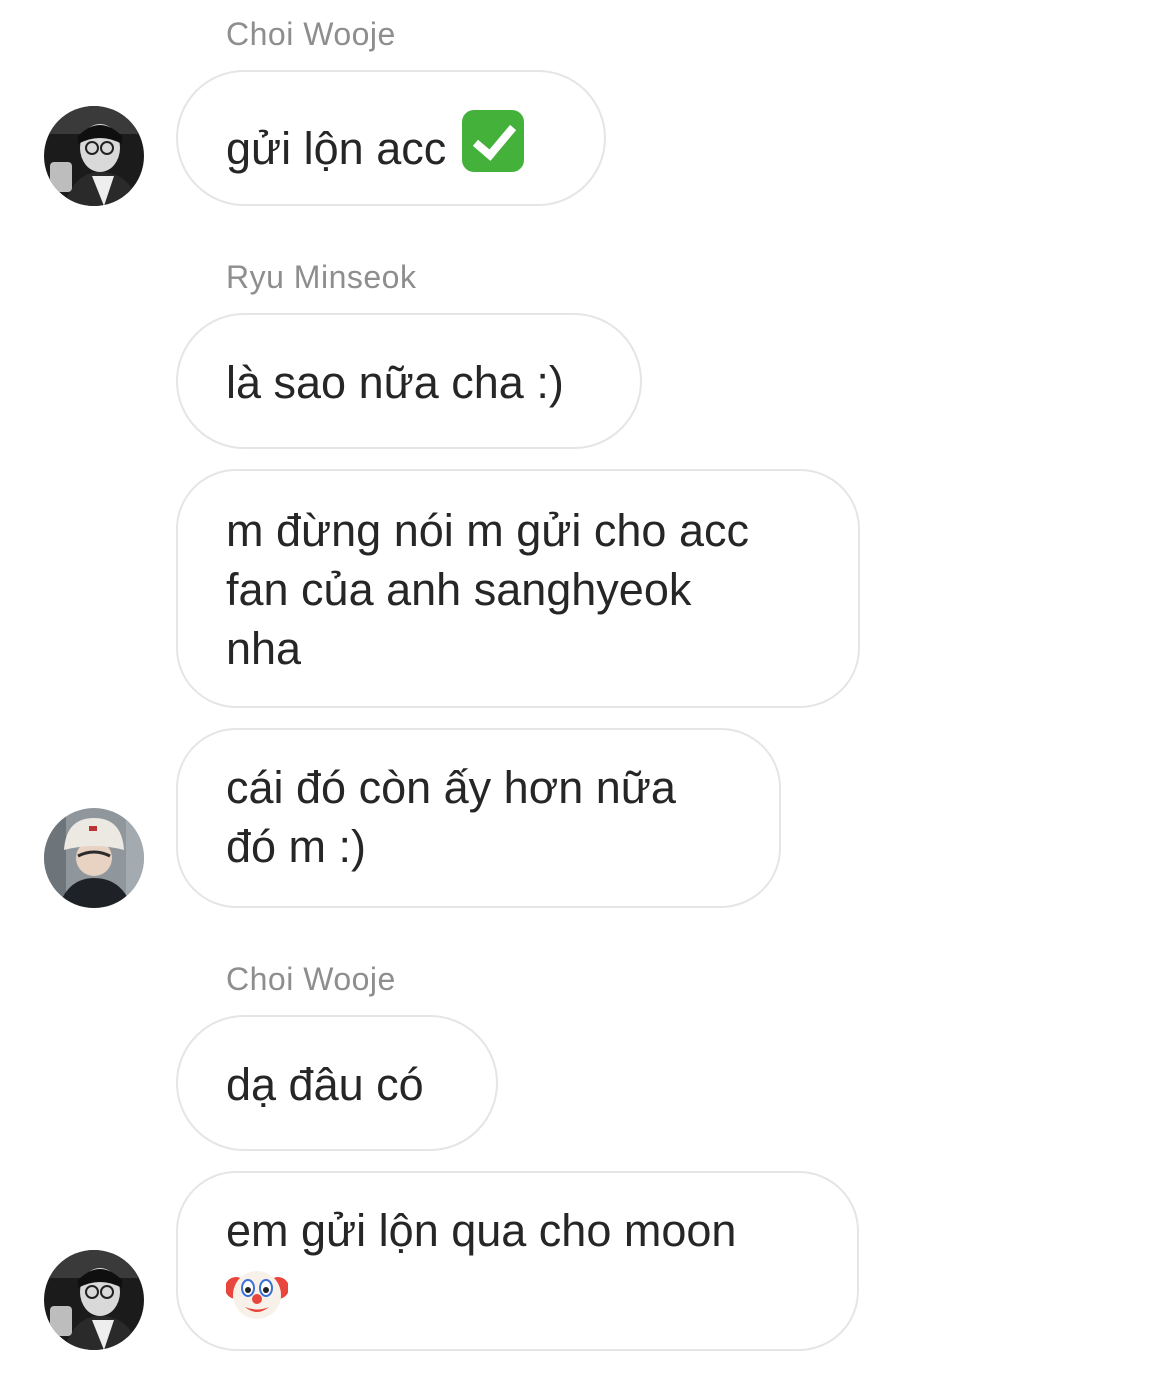  Describe the element at coordinates (296, 846) in the screenshot. I see `message-text: đó m :)` at that location.